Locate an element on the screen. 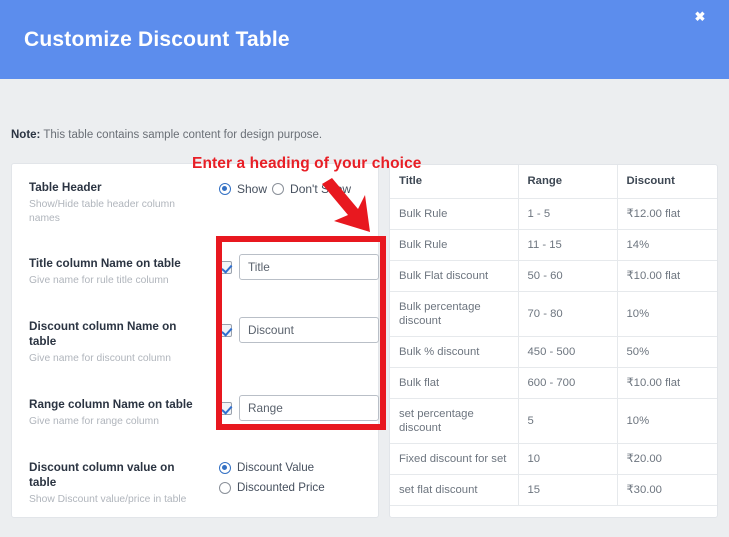  field-title: Table Header is located at coordinates (65, 187).